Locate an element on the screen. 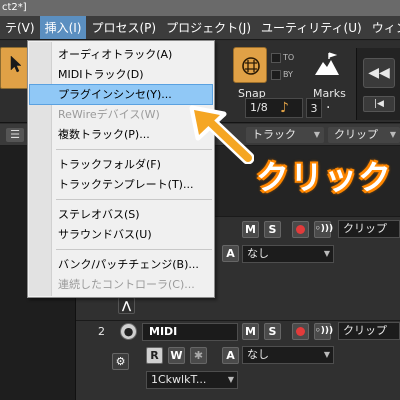 The width and height of the screenshot is (400, 400). snap-button is located at coordinates (250, 65).